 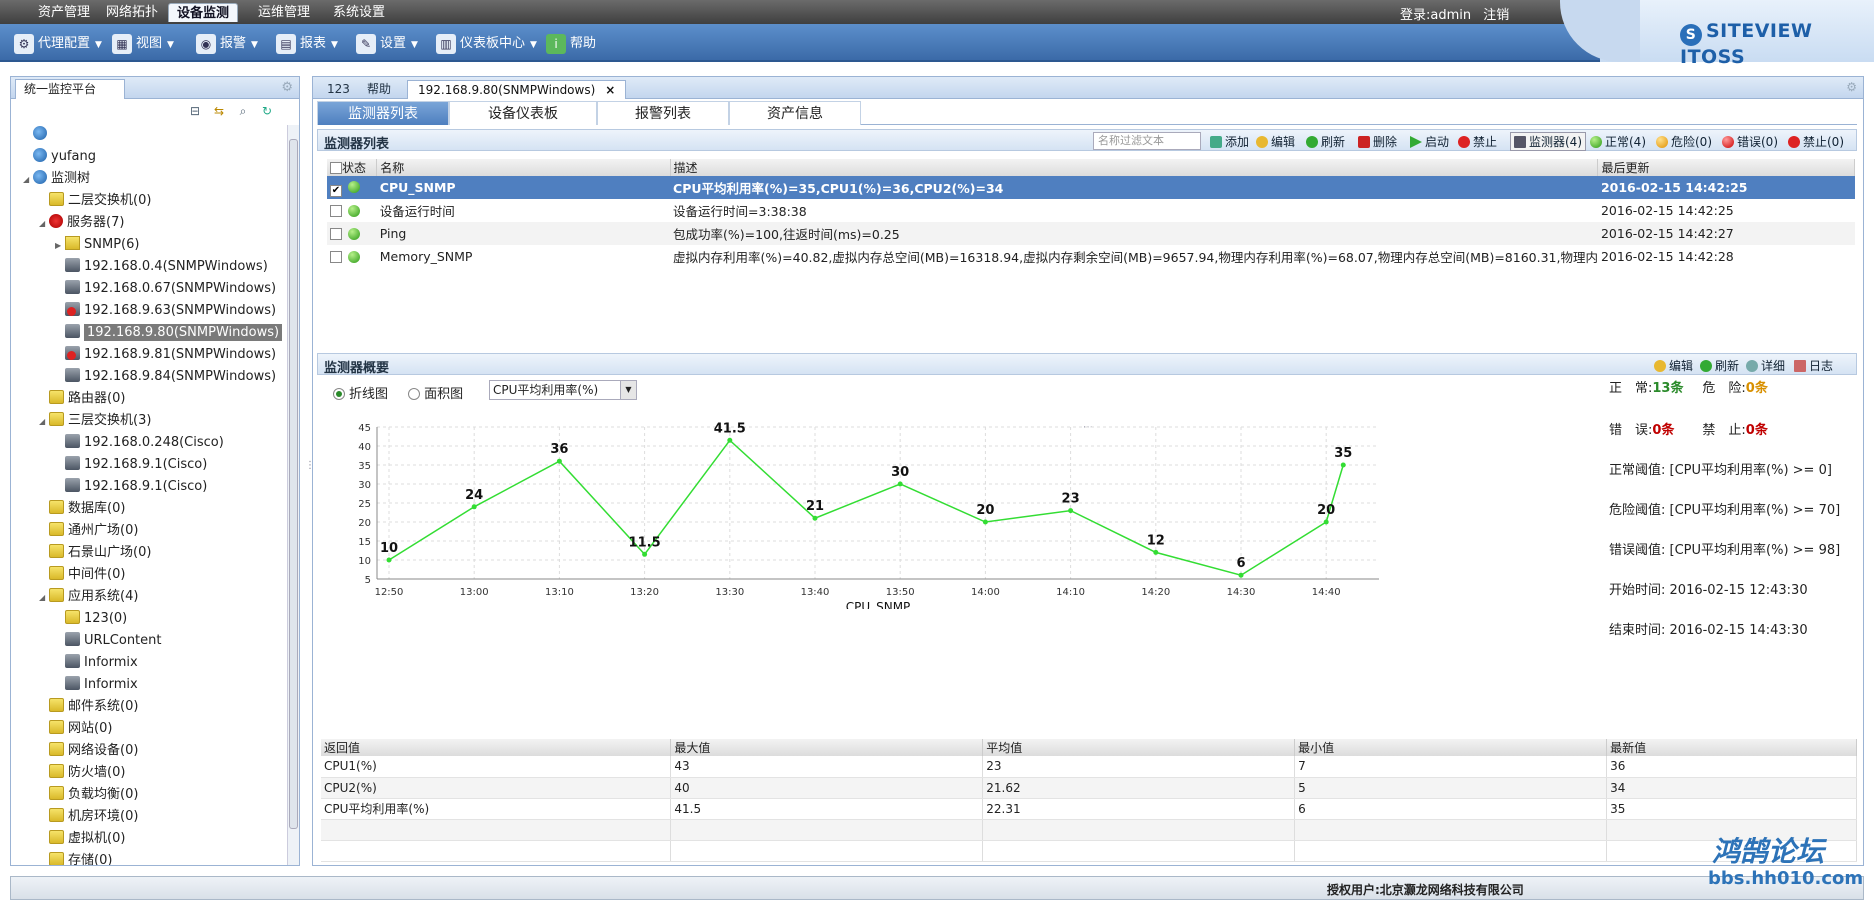 I want to click on tab-monitor-platform: 统一监控平台, so click(x=70, y=89).